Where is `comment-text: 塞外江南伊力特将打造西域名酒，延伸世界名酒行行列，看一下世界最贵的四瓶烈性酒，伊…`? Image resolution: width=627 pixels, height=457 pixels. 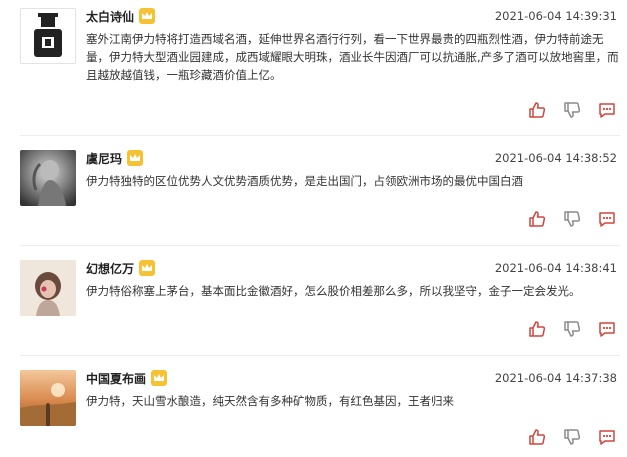 comment-text: 塞外江南伊力特将打造西域名酒，延伸世界名酒行行列，看一下世界最贵的四瓶烈性酒，伊… is located at coordinates (352, 57).